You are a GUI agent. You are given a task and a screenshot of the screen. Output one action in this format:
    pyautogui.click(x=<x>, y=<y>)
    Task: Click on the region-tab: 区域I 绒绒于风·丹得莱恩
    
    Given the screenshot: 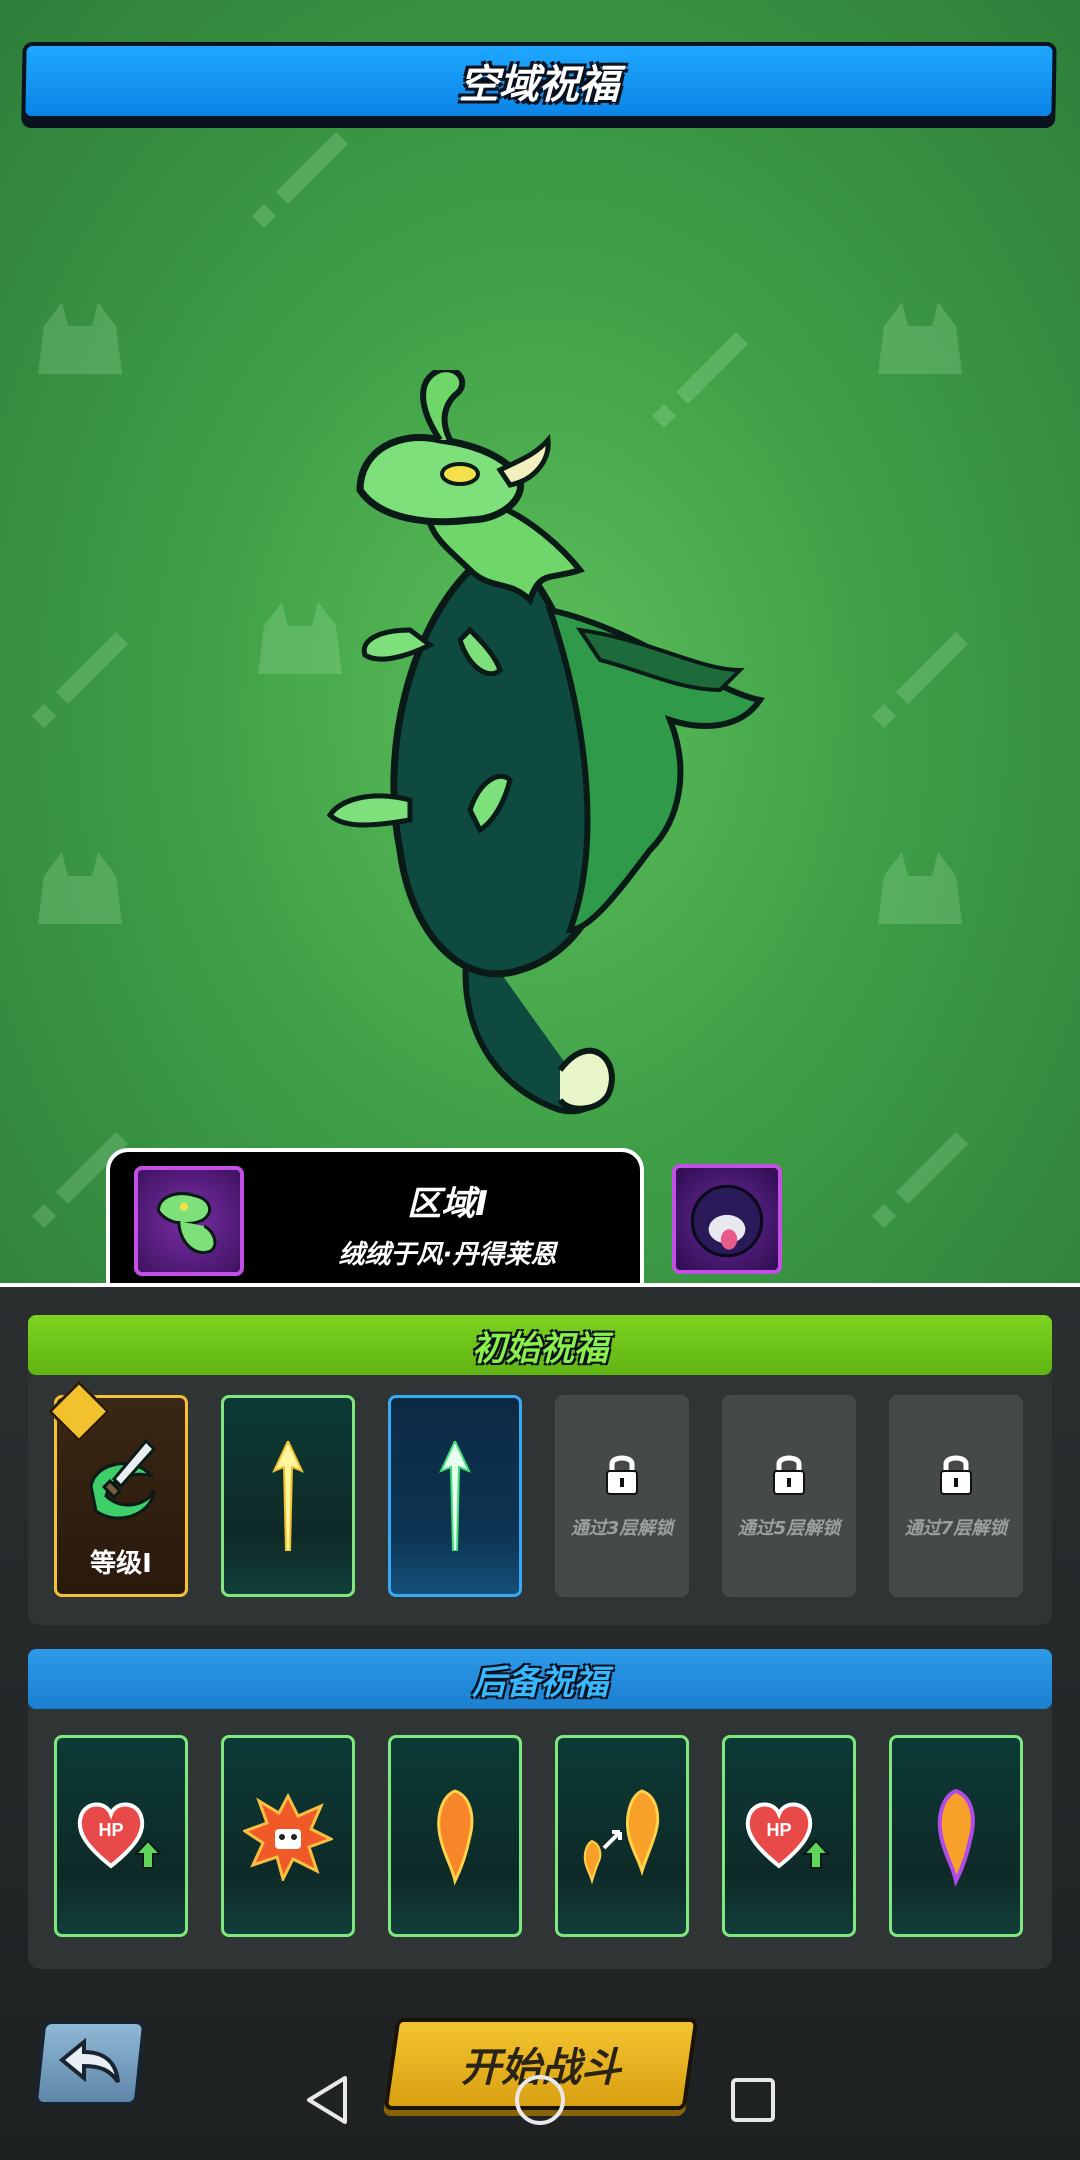 What is the action you would take?
    pyautogui.click(x=375, y=1216)
    